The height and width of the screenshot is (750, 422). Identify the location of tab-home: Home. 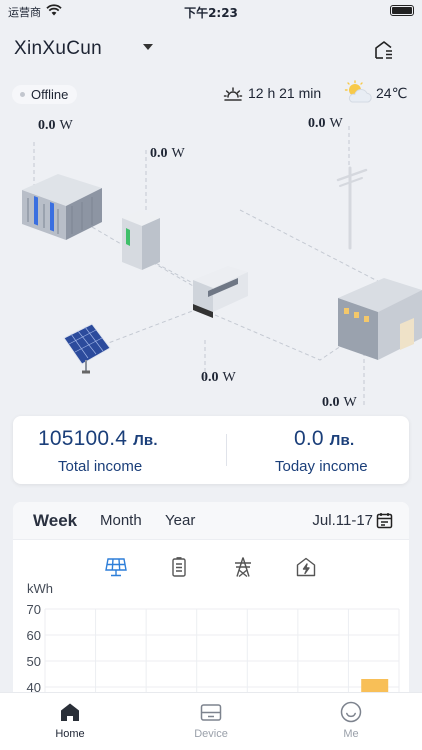
(70, 721).